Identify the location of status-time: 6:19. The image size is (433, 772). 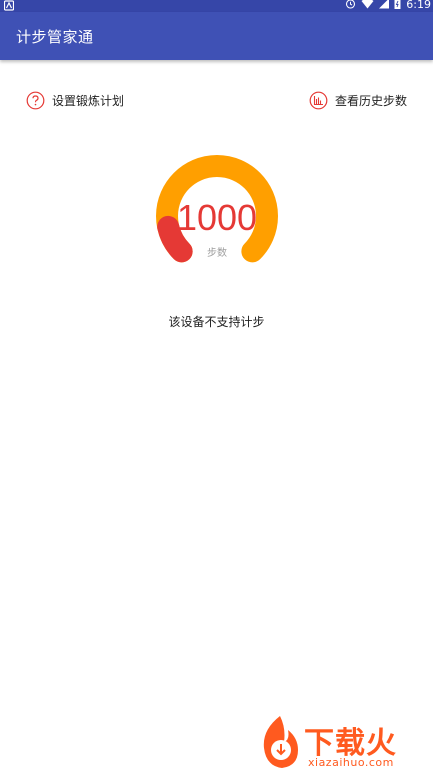
(418, 5).